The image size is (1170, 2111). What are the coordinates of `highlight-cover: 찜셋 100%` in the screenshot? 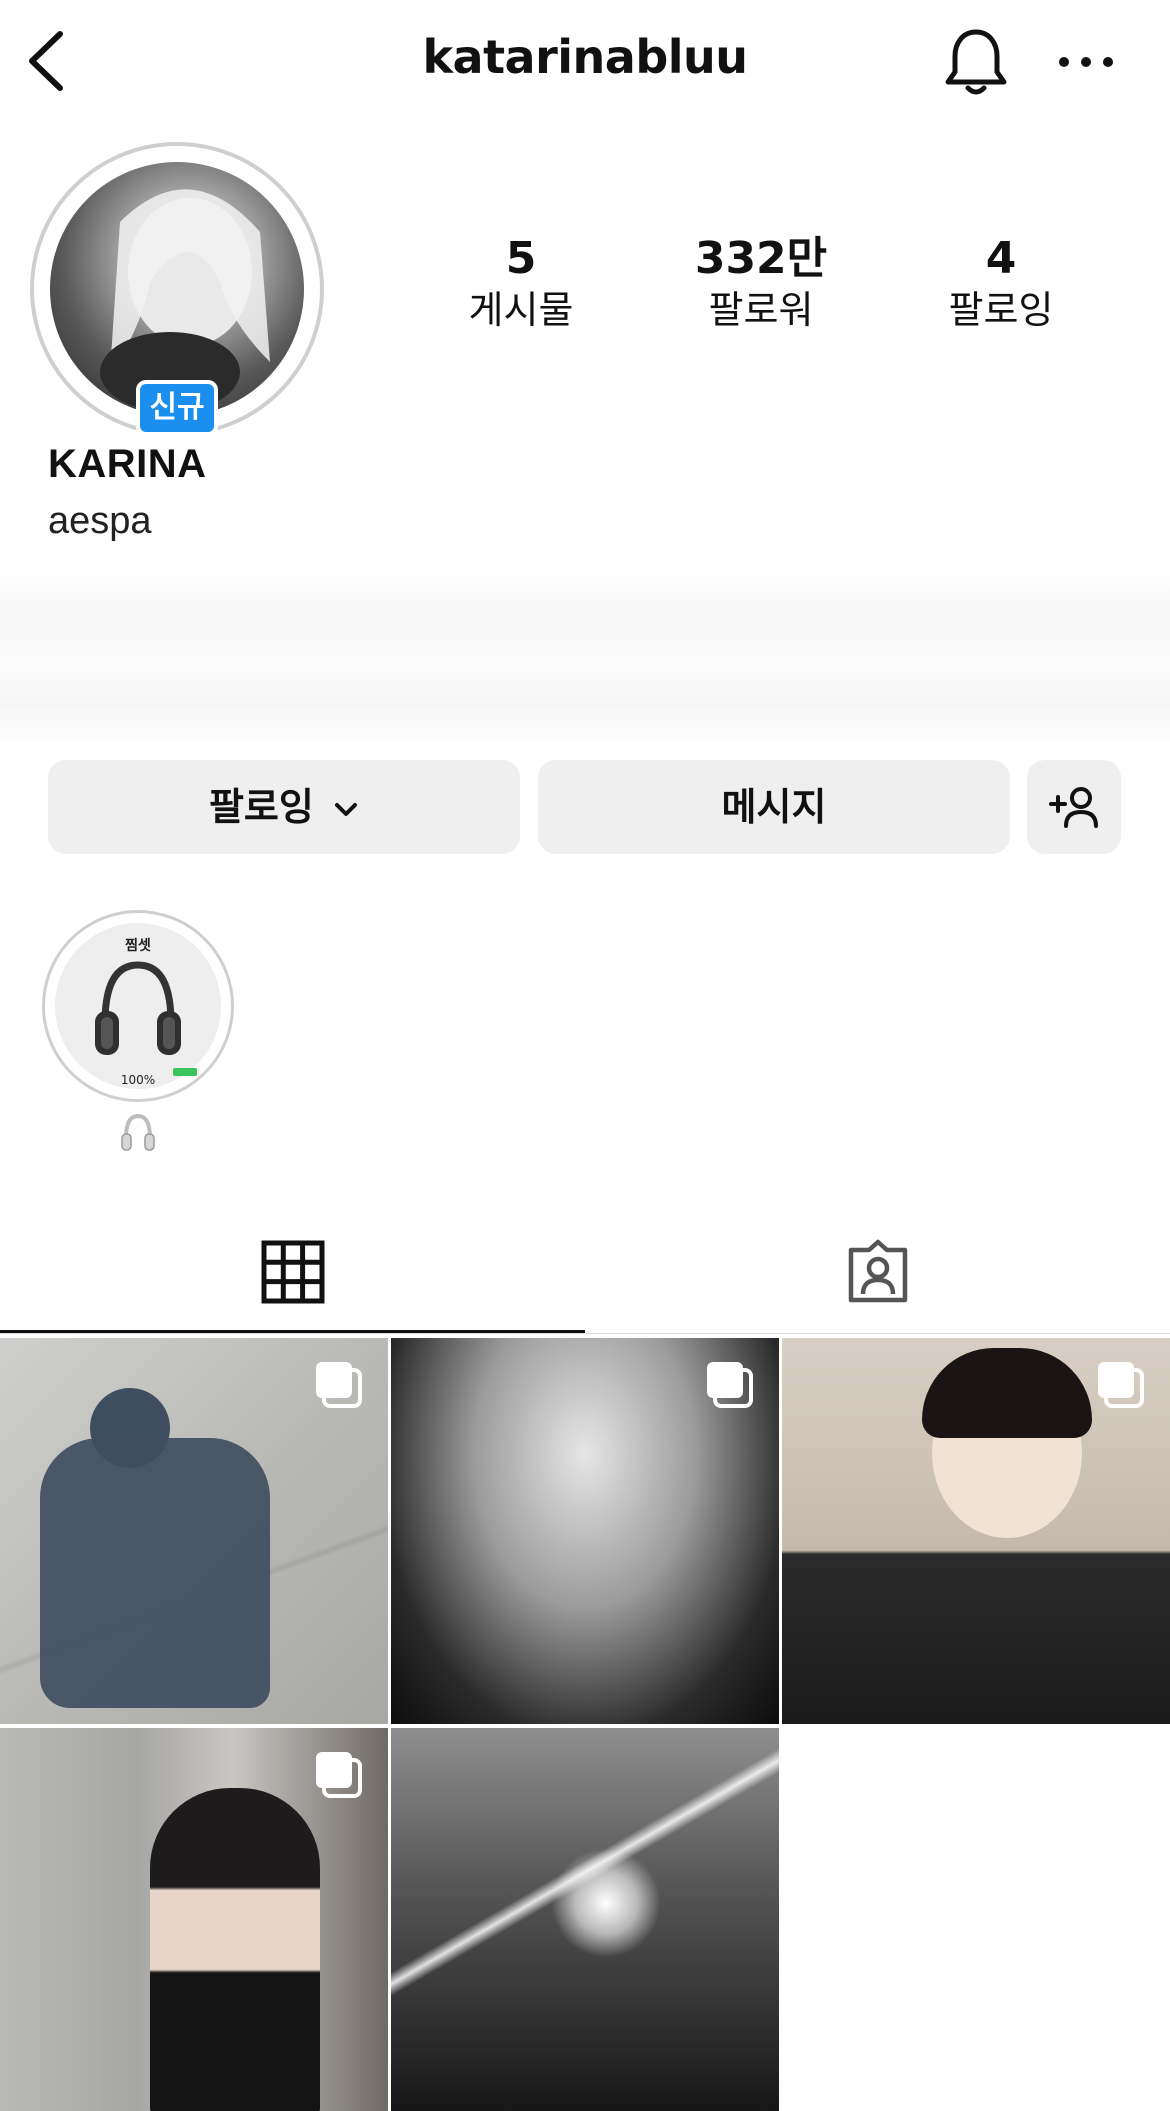 It's located at (138, 1006).